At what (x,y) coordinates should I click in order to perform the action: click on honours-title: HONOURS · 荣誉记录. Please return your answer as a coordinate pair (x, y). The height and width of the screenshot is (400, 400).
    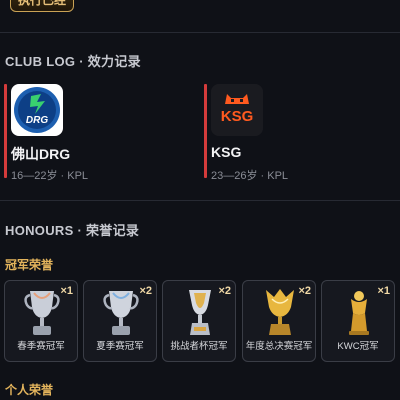
    Looking at the image, I should click on (72, 230).